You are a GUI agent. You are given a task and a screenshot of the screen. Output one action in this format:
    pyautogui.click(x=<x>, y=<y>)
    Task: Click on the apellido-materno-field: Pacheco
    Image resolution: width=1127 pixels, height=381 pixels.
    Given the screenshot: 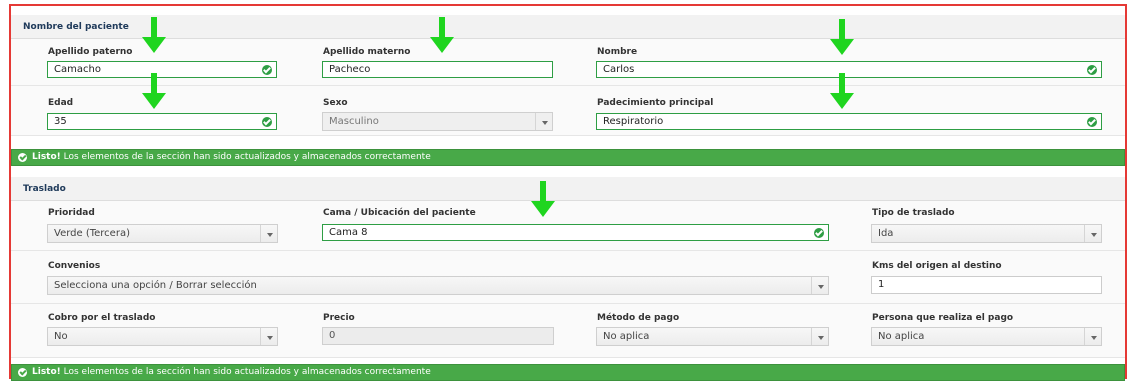 What is the action you would take?
    pyautogui.click(x=437, y=69)
    